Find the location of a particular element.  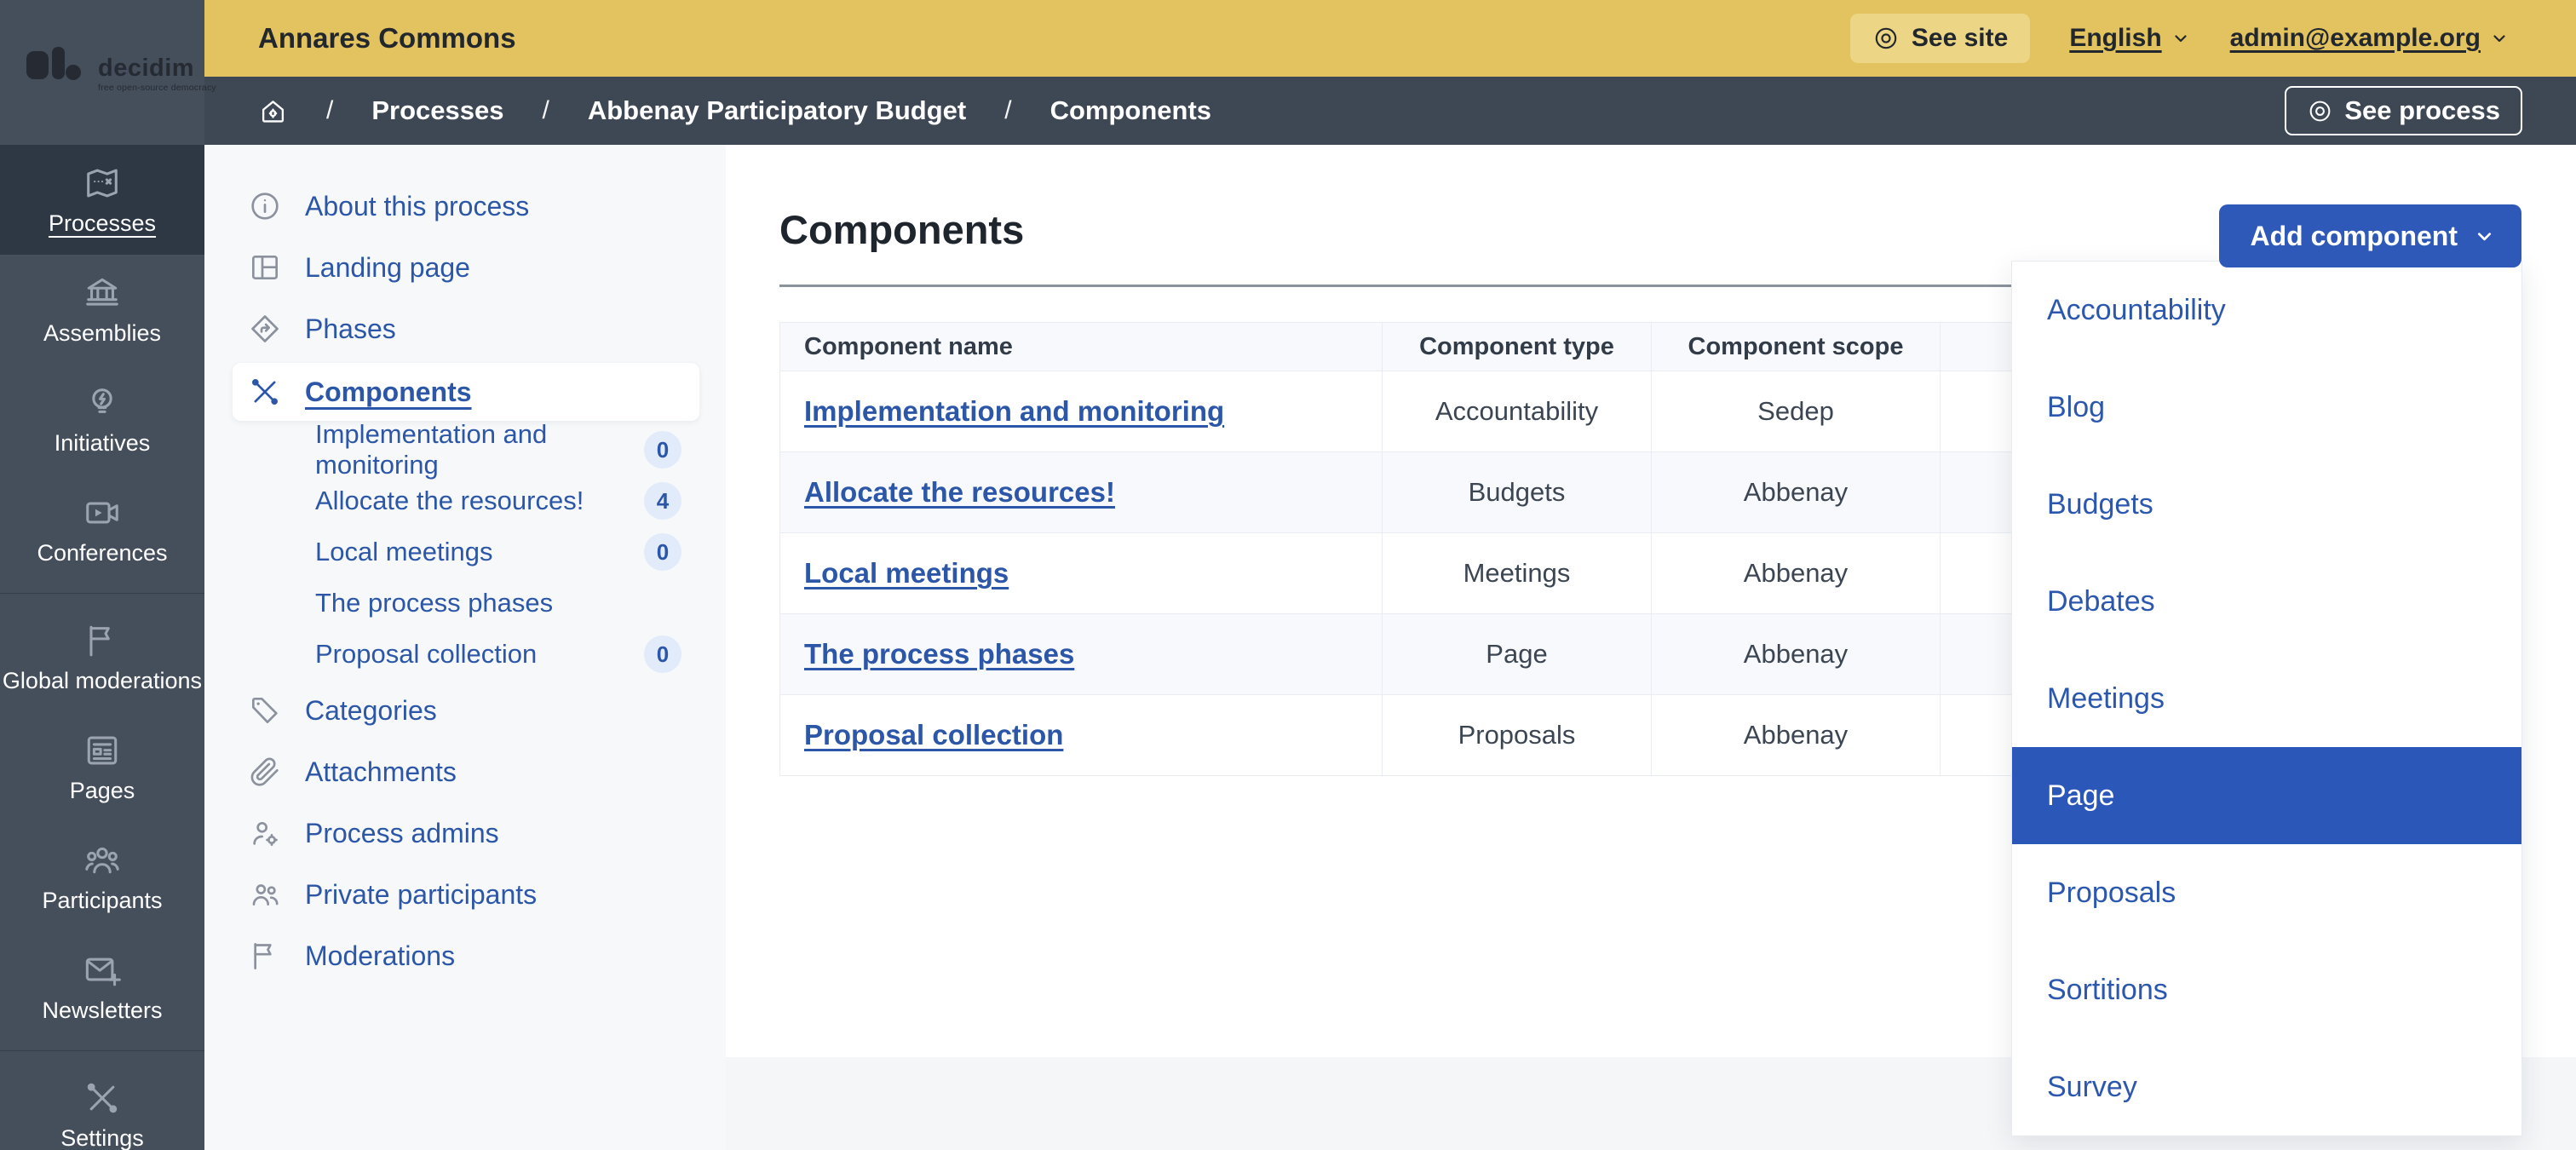

breadcrumb-home is located at coordinates (273, 111).